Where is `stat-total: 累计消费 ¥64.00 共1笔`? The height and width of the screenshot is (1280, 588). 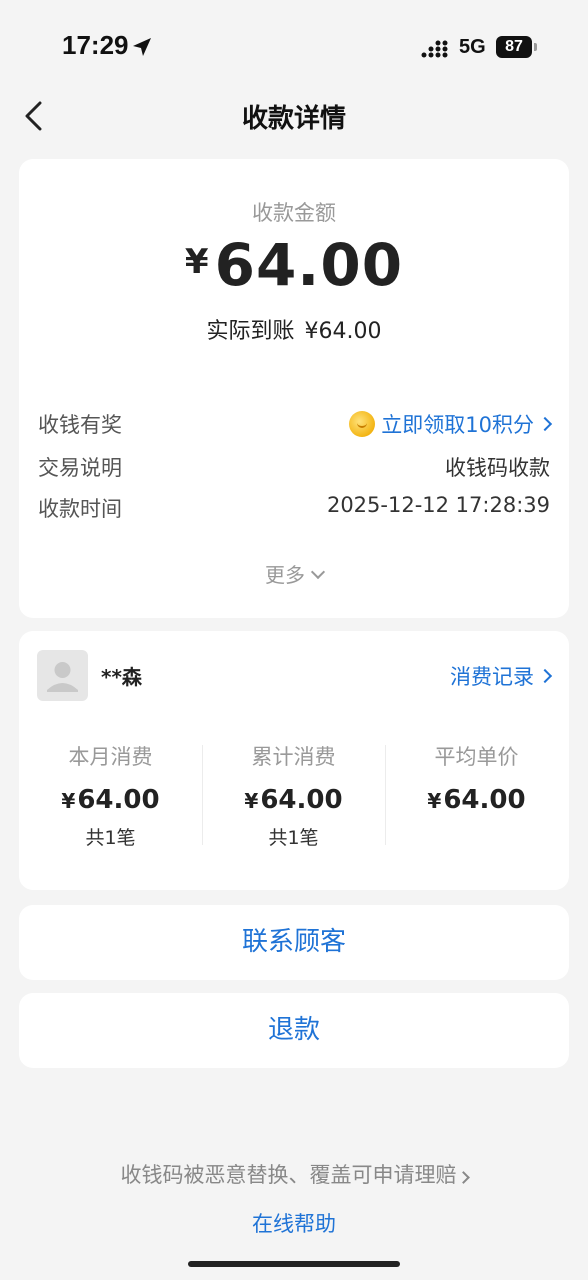
stat-total: 累计消费 ¥64.00 共1笔 is located at coordinates (293, 795).